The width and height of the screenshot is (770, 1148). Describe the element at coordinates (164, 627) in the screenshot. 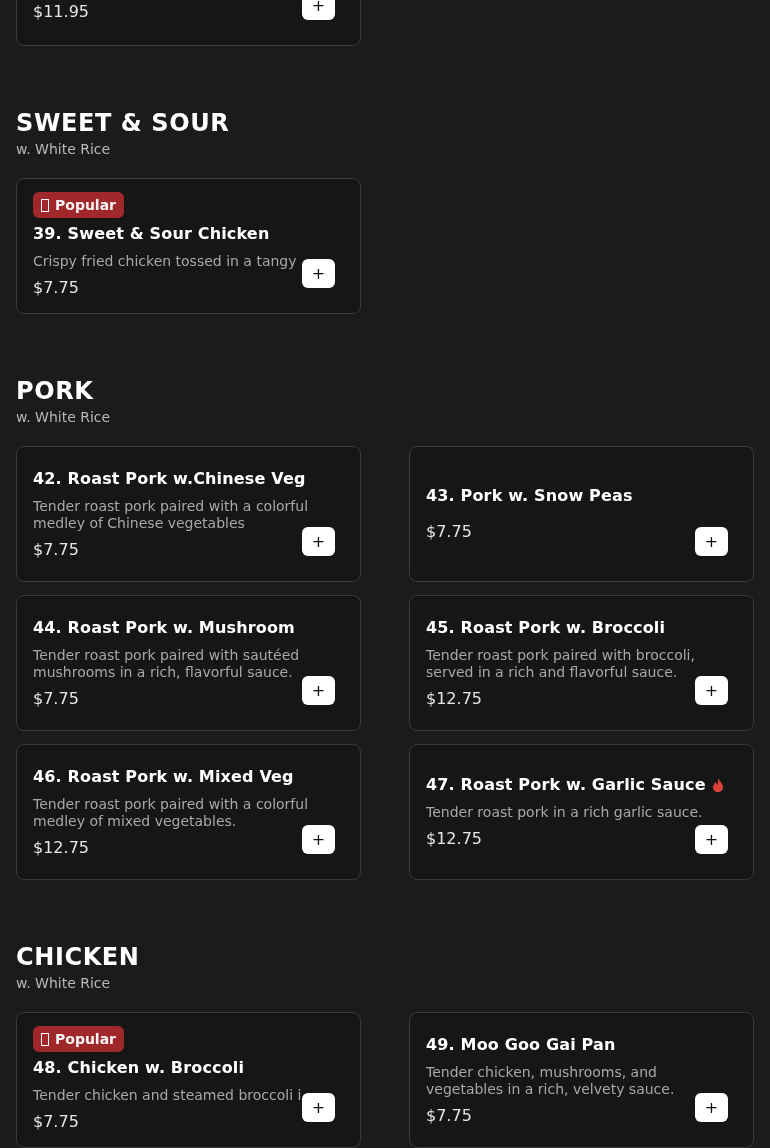

I see `item-name: 44. Roast Pork w. Mushroom` at that location.